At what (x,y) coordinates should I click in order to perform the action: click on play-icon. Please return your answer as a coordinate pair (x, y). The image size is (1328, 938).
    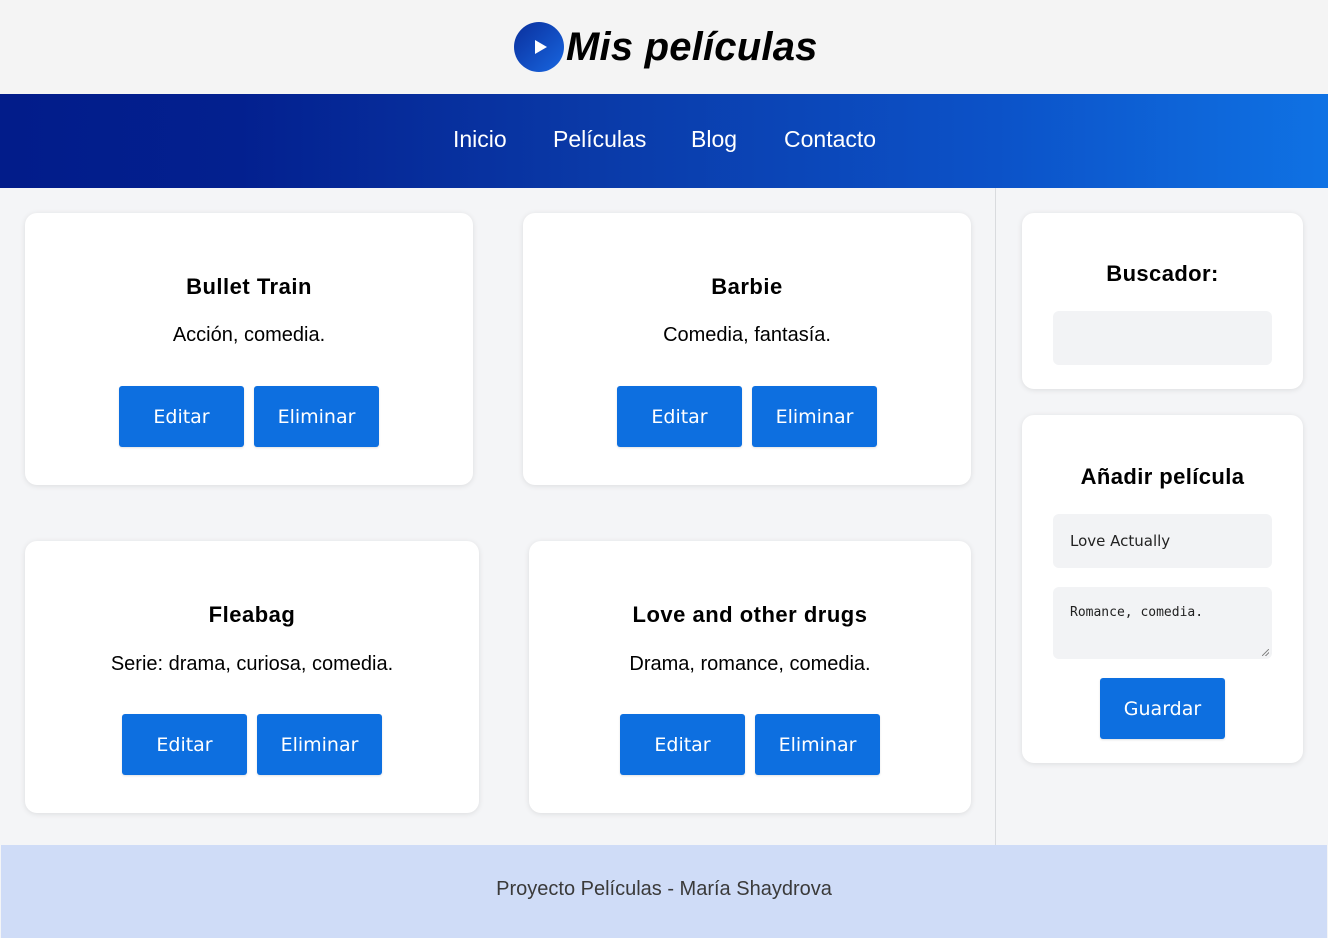
    Looking at the image, I should click on (539, 47).